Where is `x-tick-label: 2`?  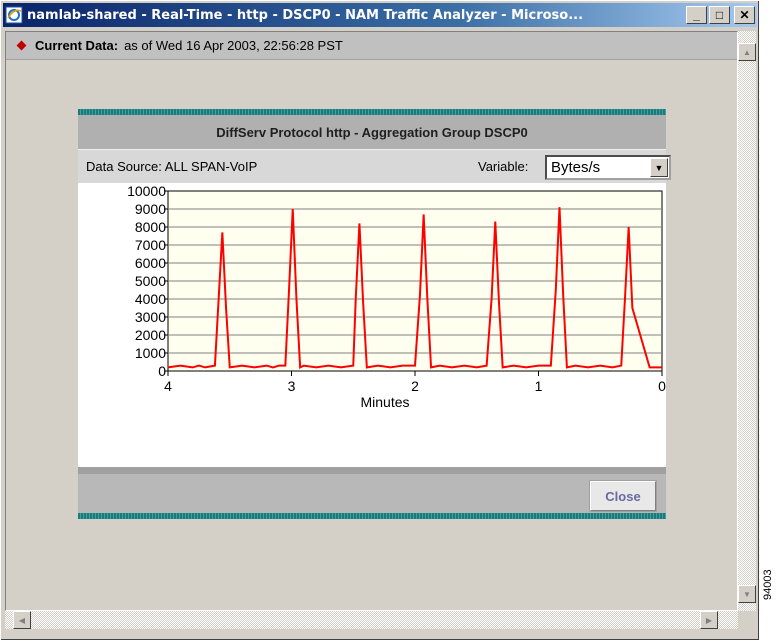
x-tick-label: 2 is located at coordinates (415, 386).